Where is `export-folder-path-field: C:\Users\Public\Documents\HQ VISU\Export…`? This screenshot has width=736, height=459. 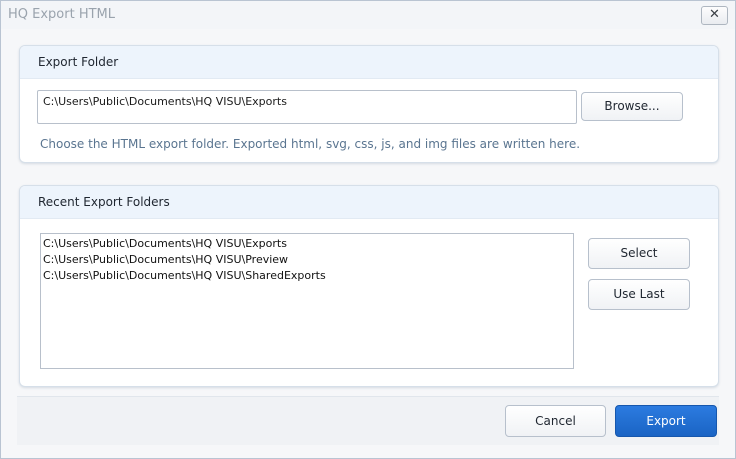 export-folder-path-field: C:\Users\Public\Documents\HQ VISU\Export… is located at coordinates (307, 107).